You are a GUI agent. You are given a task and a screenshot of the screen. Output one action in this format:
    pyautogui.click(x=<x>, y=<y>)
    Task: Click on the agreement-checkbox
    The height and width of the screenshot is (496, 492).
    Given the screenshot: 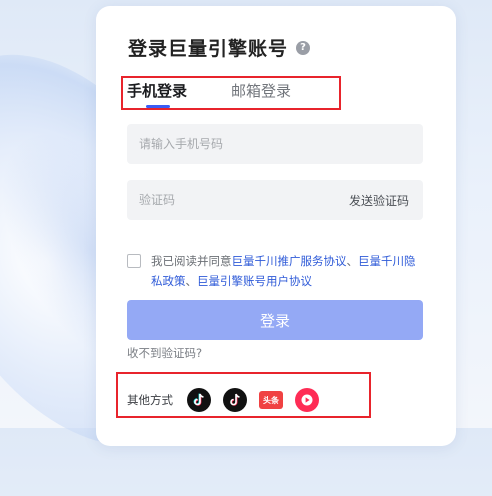 What is the action you would take?
    pyautogui.click(x=134, y=261)
    